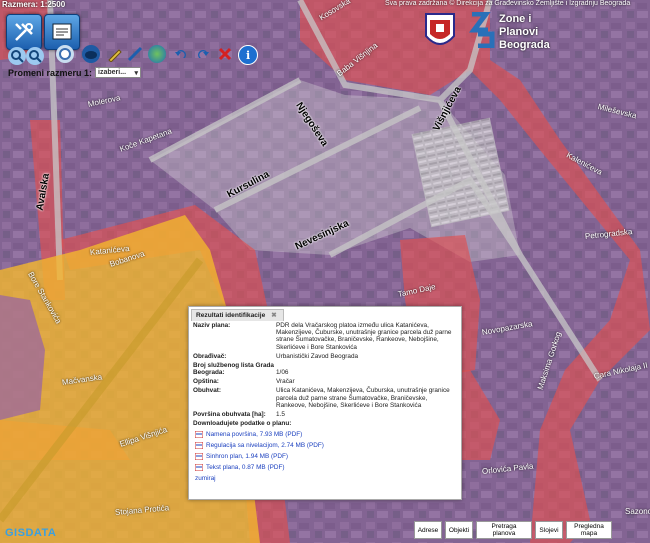 This screenshot has height=543, width=650. Describe the element at coordinates (50, 72) in the screenshot. I see `scale-change-label: Promeni razmeru 1:` at that location.